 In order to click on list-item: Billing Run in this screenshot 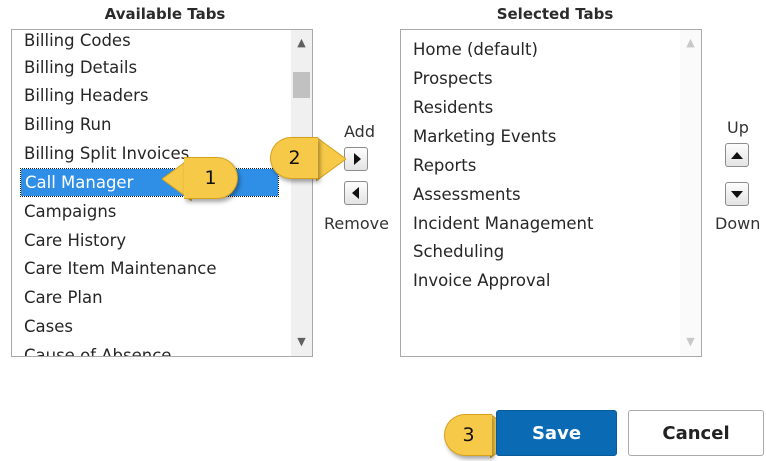, I will do `click(61, 124)`.